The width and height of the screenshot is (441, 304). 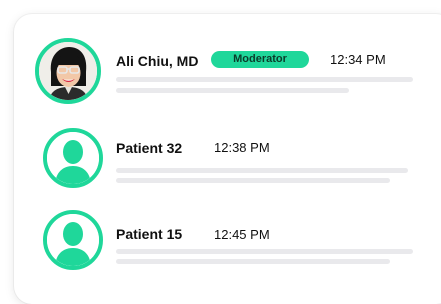 I want to click on timestamp: 12:45 PM, so click(x=242, y=234).